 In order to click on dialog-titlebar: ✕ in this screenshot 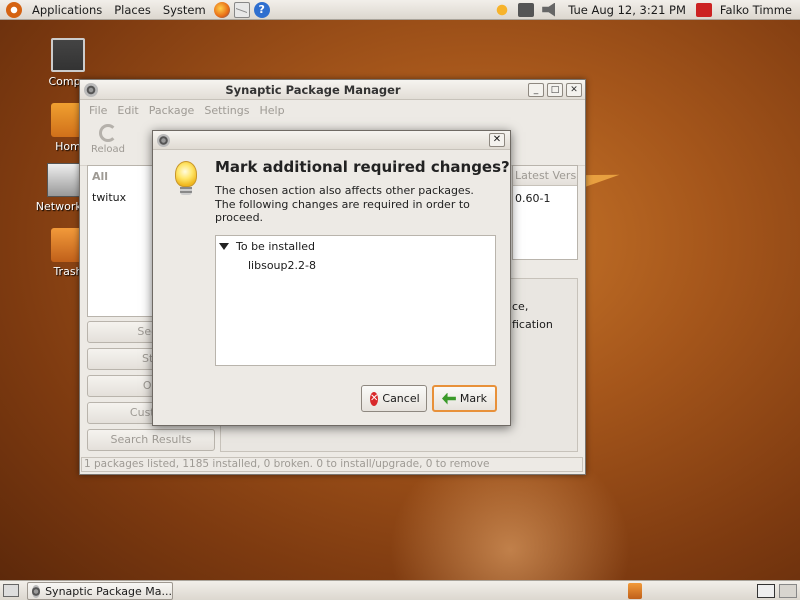, I will do `click(331, 140)`.